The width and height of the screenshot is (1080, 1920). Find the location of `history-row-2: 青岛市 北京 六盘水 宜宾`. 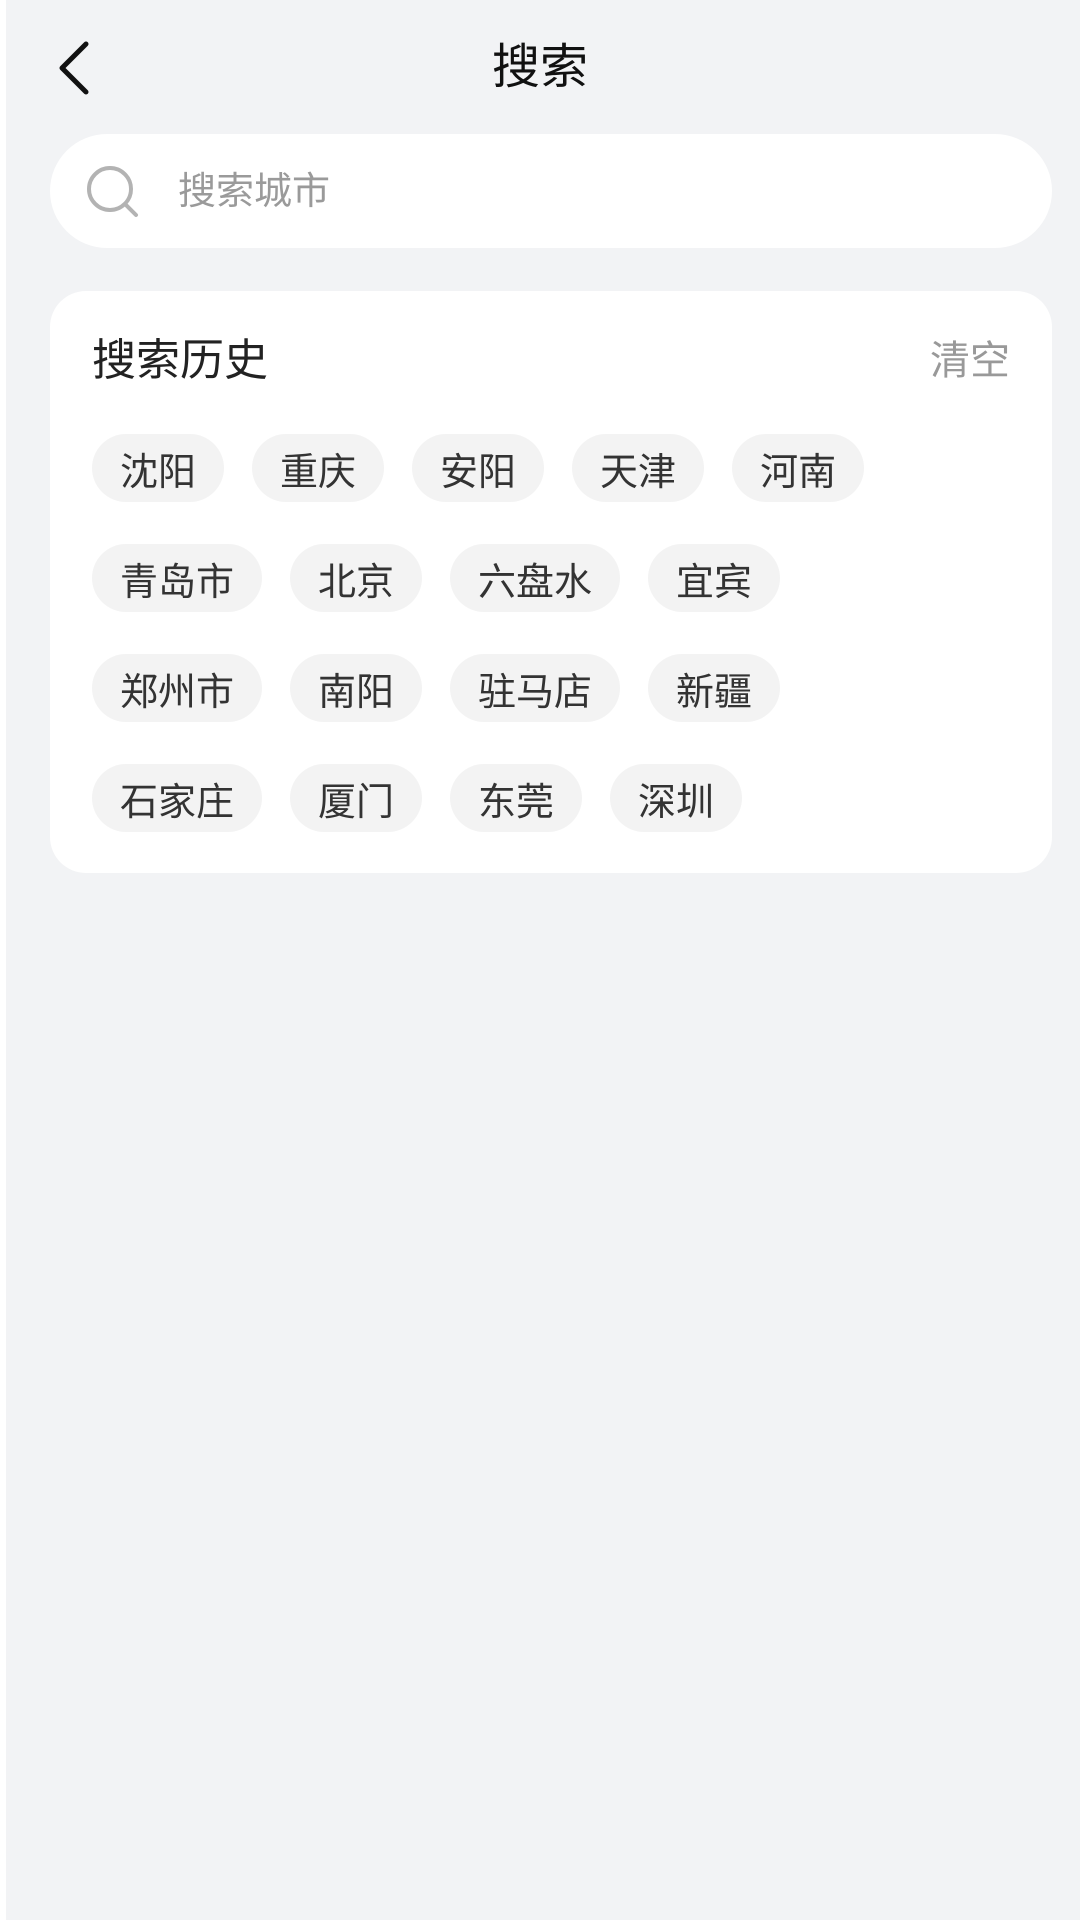

history-row-2: 青岛市 北京 六盘水 宜宾 is located at coordinates (436, 578).